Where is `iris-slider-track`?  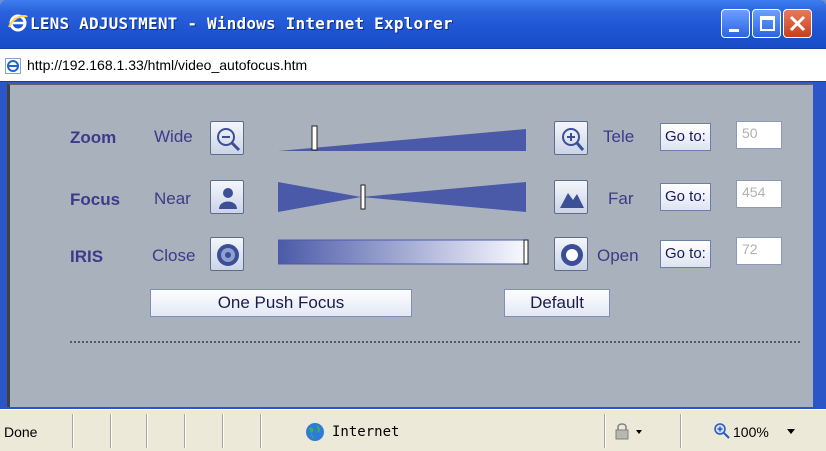
iris-slider-track is located at coordinates (402, 252).